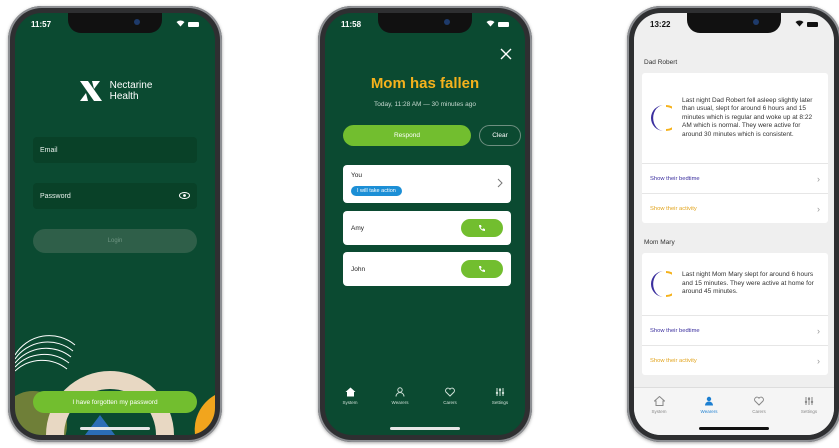 The height and width of the screenshot is (448, 839). I want to click on chevron-right-icon, so click(500, 184).